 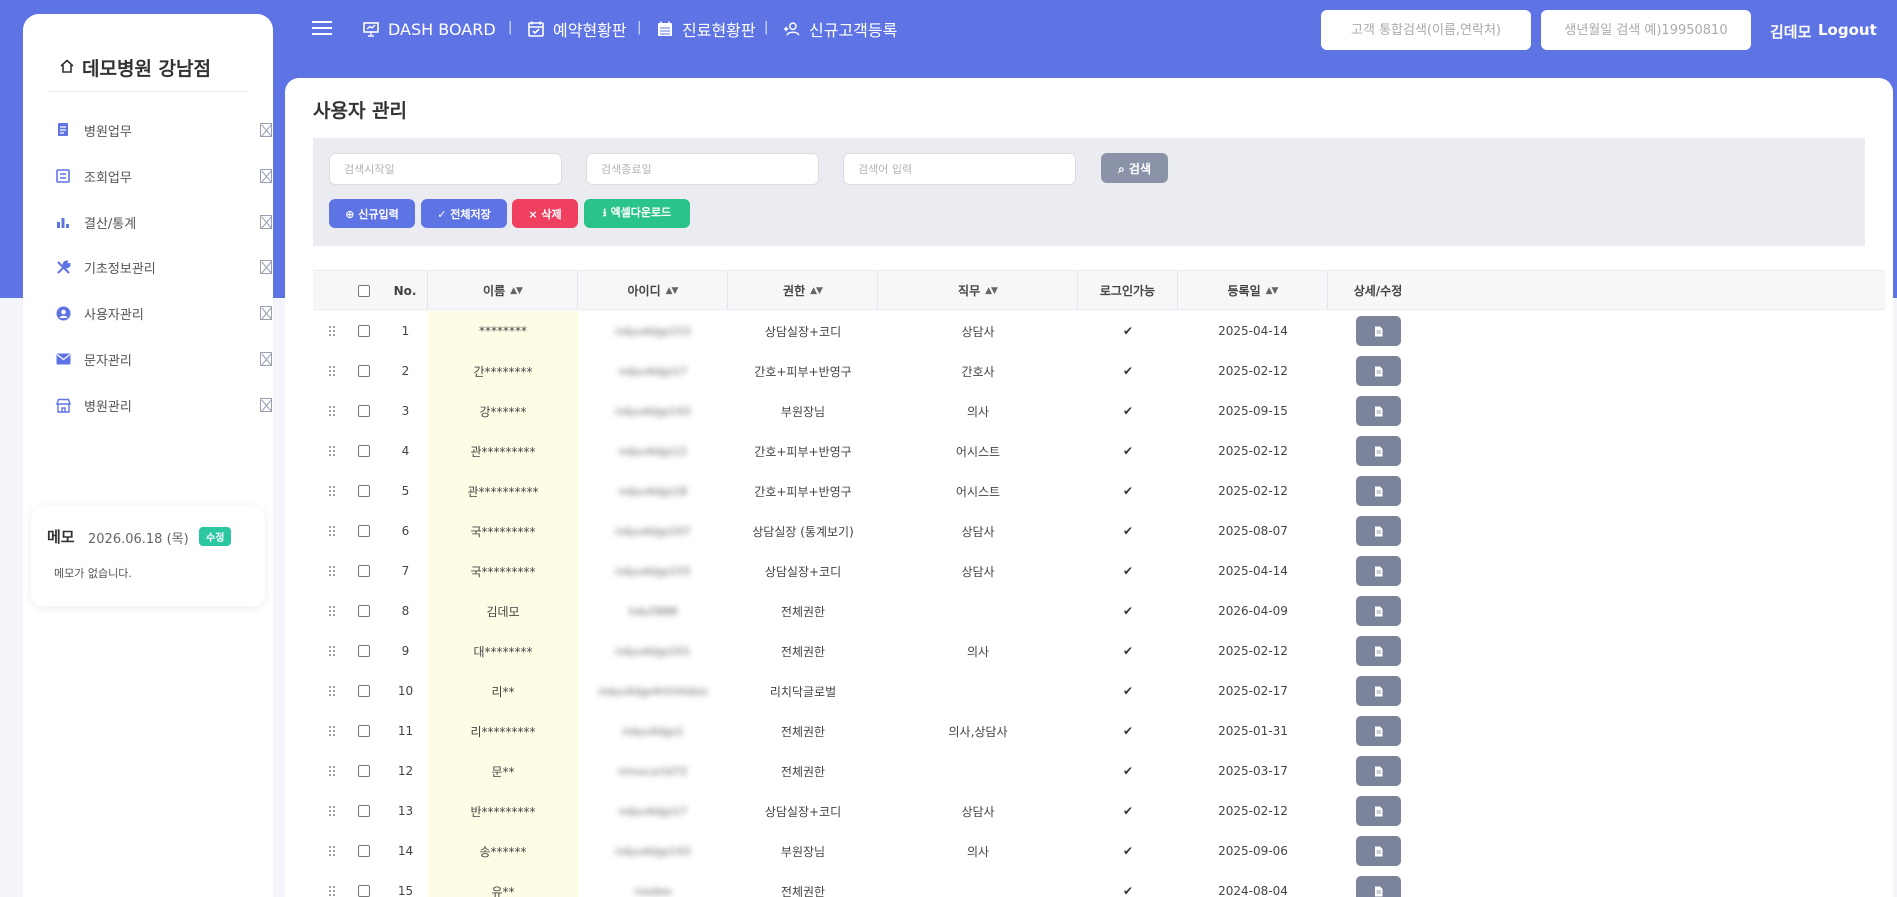 What do you see at coordinates (1646, 30) in the screenshot?
I see `birthdate-search-input` at bounding box center [1646, 30].